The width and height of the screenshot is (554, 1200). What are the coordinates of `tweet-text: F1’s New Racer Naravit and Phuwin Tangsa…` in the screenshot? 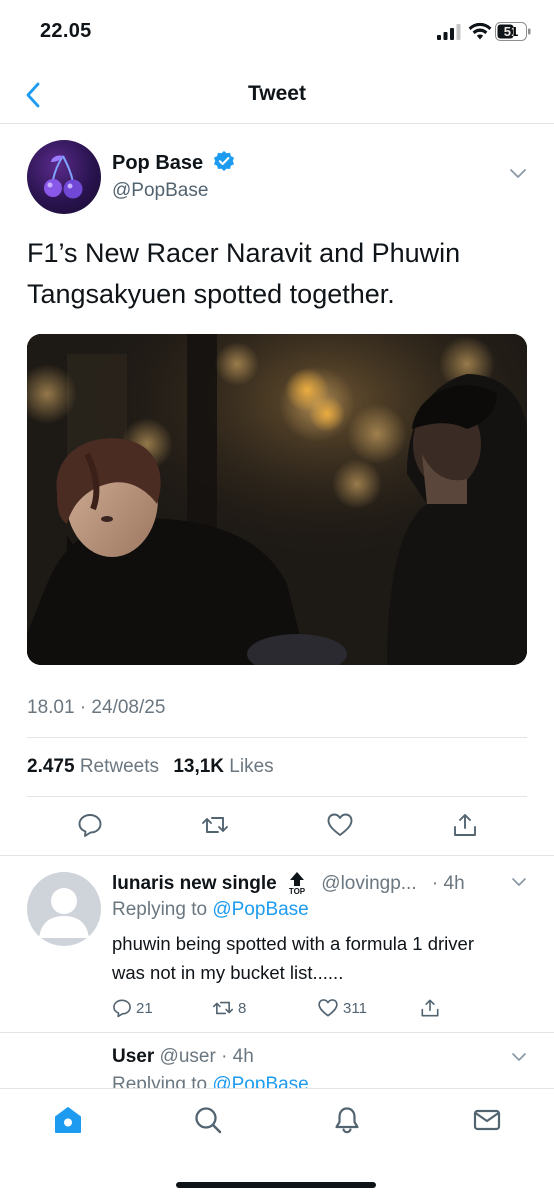 It's located at (244, 273).